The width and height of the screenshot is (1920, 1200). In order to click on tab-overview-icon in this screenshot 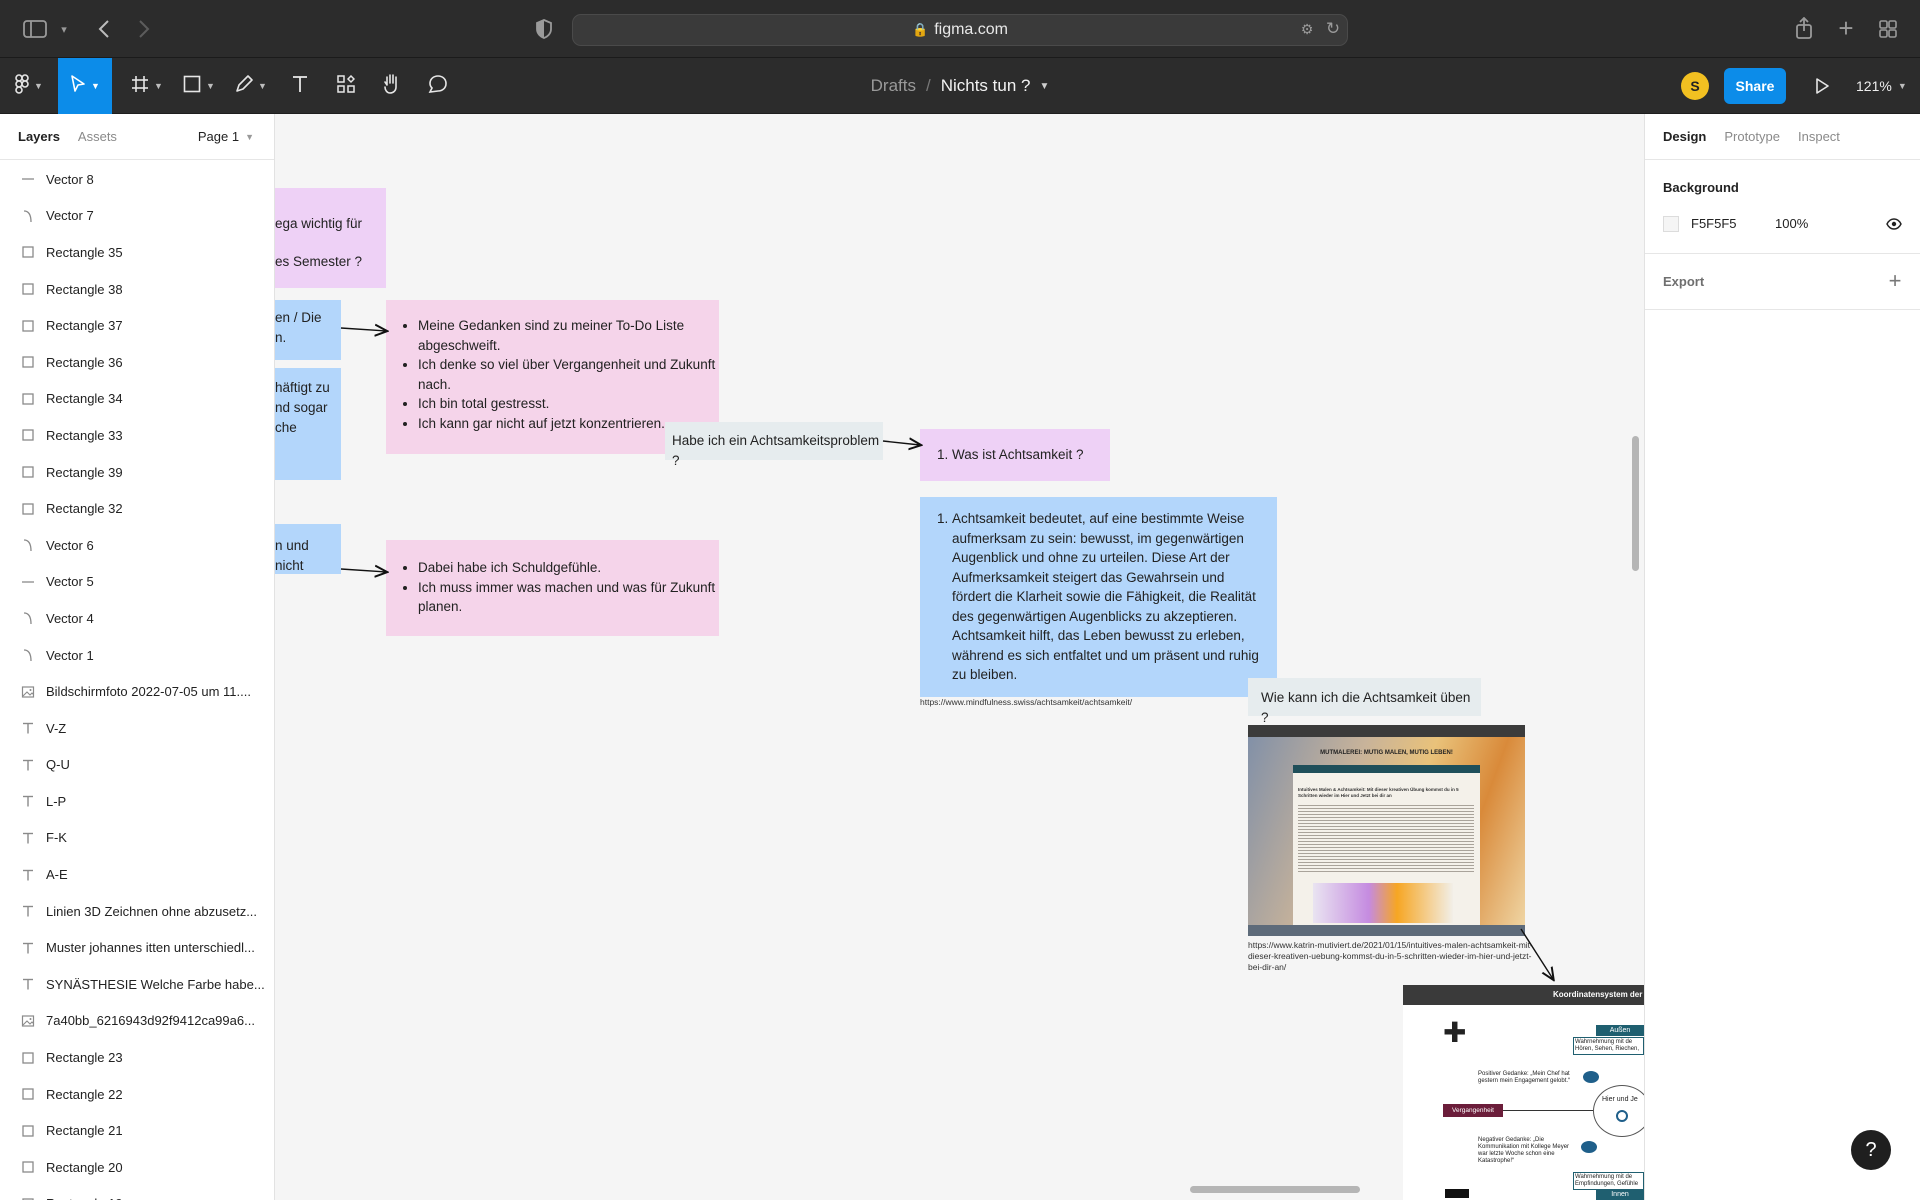, I will do `click(1888, 29)`.